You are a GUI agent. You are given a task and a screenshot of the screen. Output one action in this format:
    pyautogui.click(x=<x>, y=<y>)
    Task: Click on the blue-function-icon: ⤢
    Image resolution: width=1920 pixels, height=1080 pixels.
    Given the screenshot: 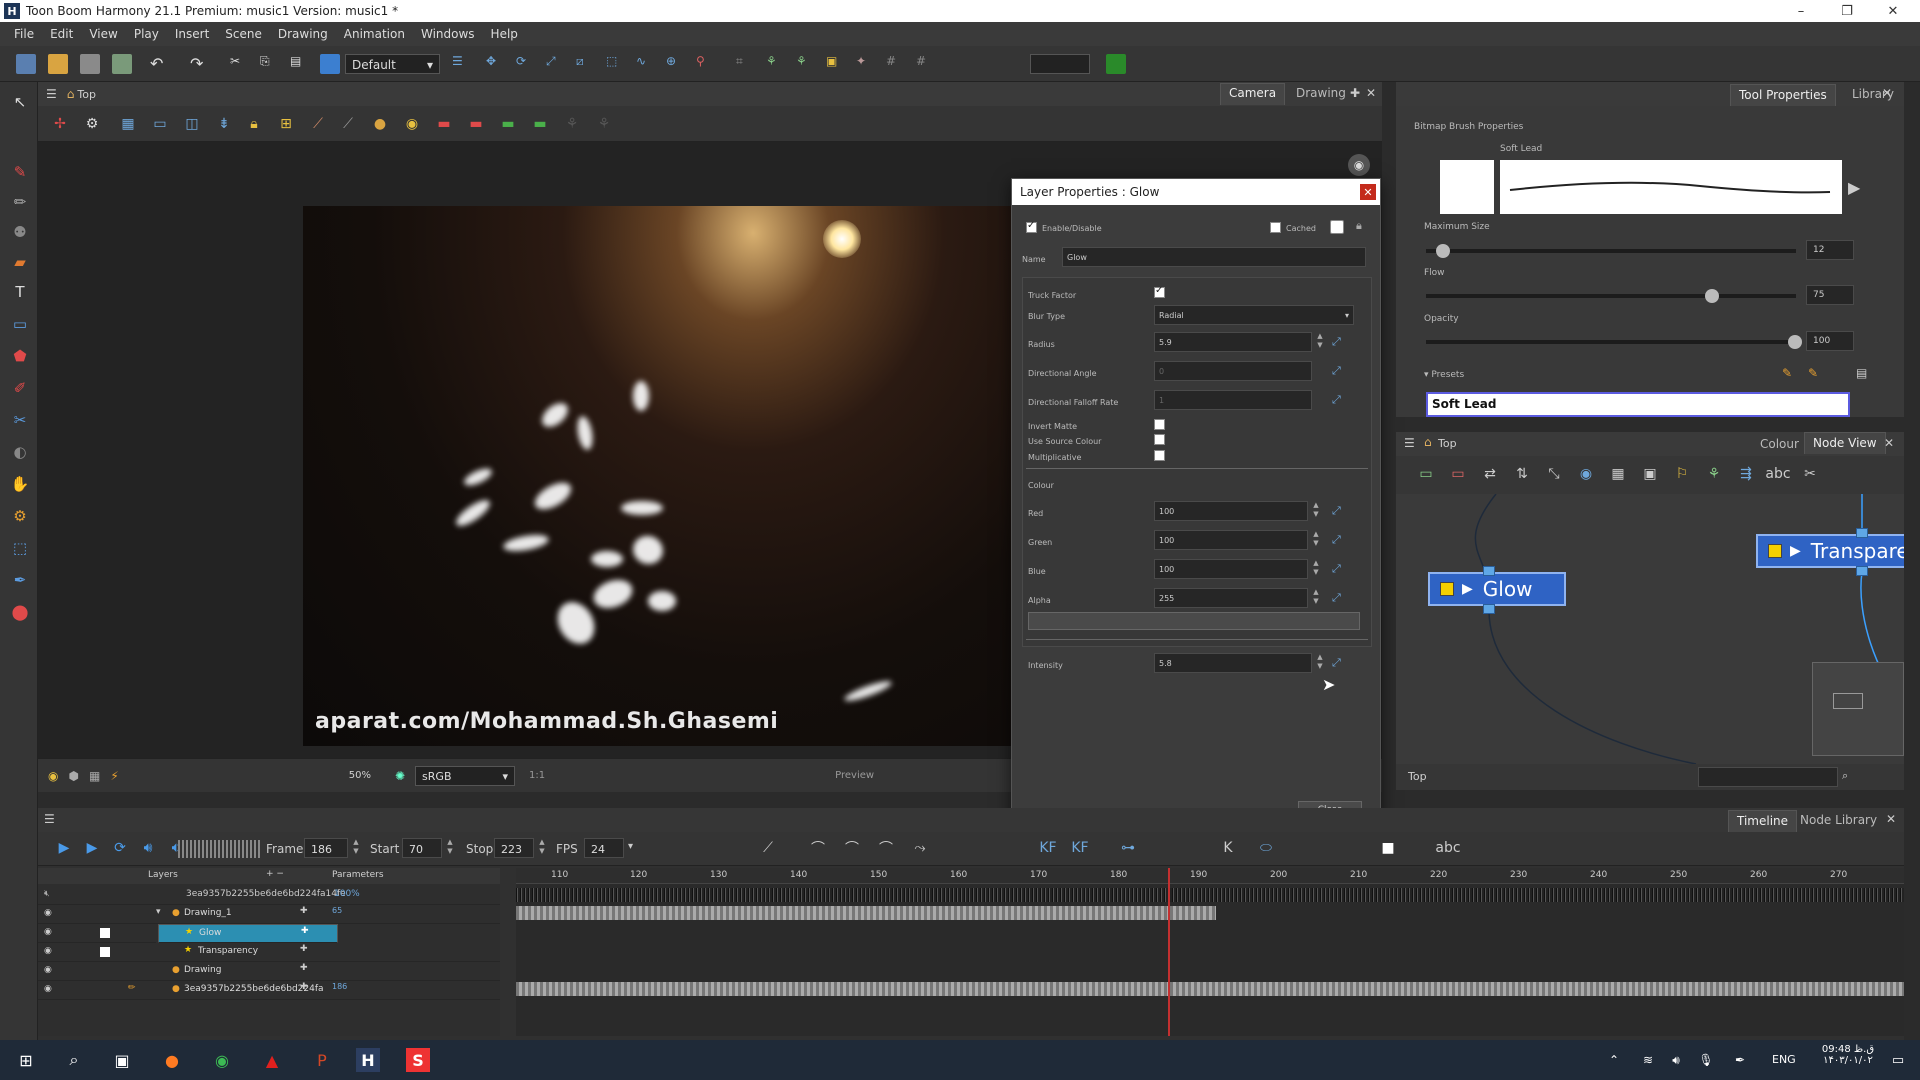 What is the action you would take?
    pyautogui.click(x=1339, y=569)
    